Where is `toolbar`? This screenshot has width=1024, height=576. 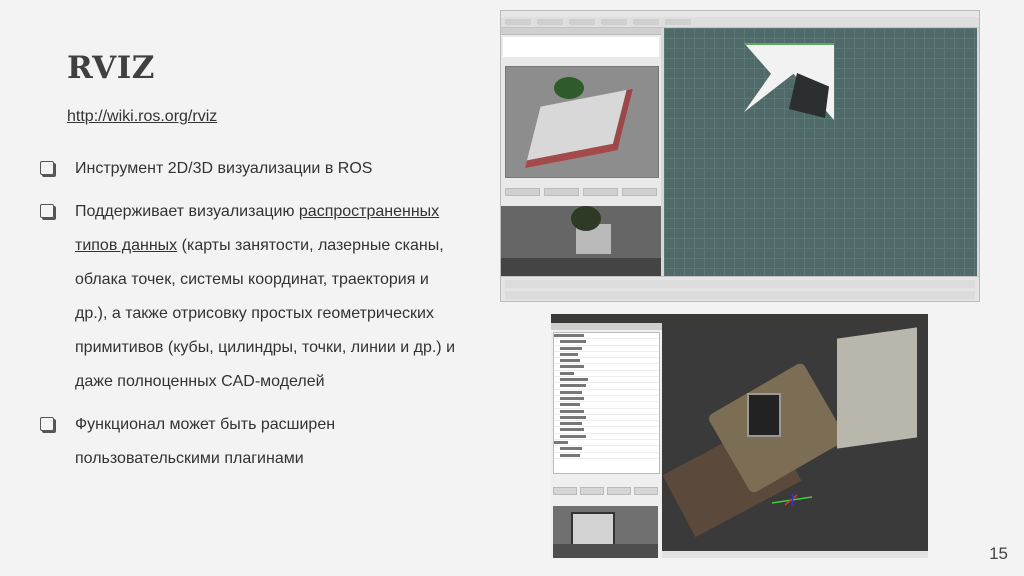
toolbar is located at coordinates (740, 22).